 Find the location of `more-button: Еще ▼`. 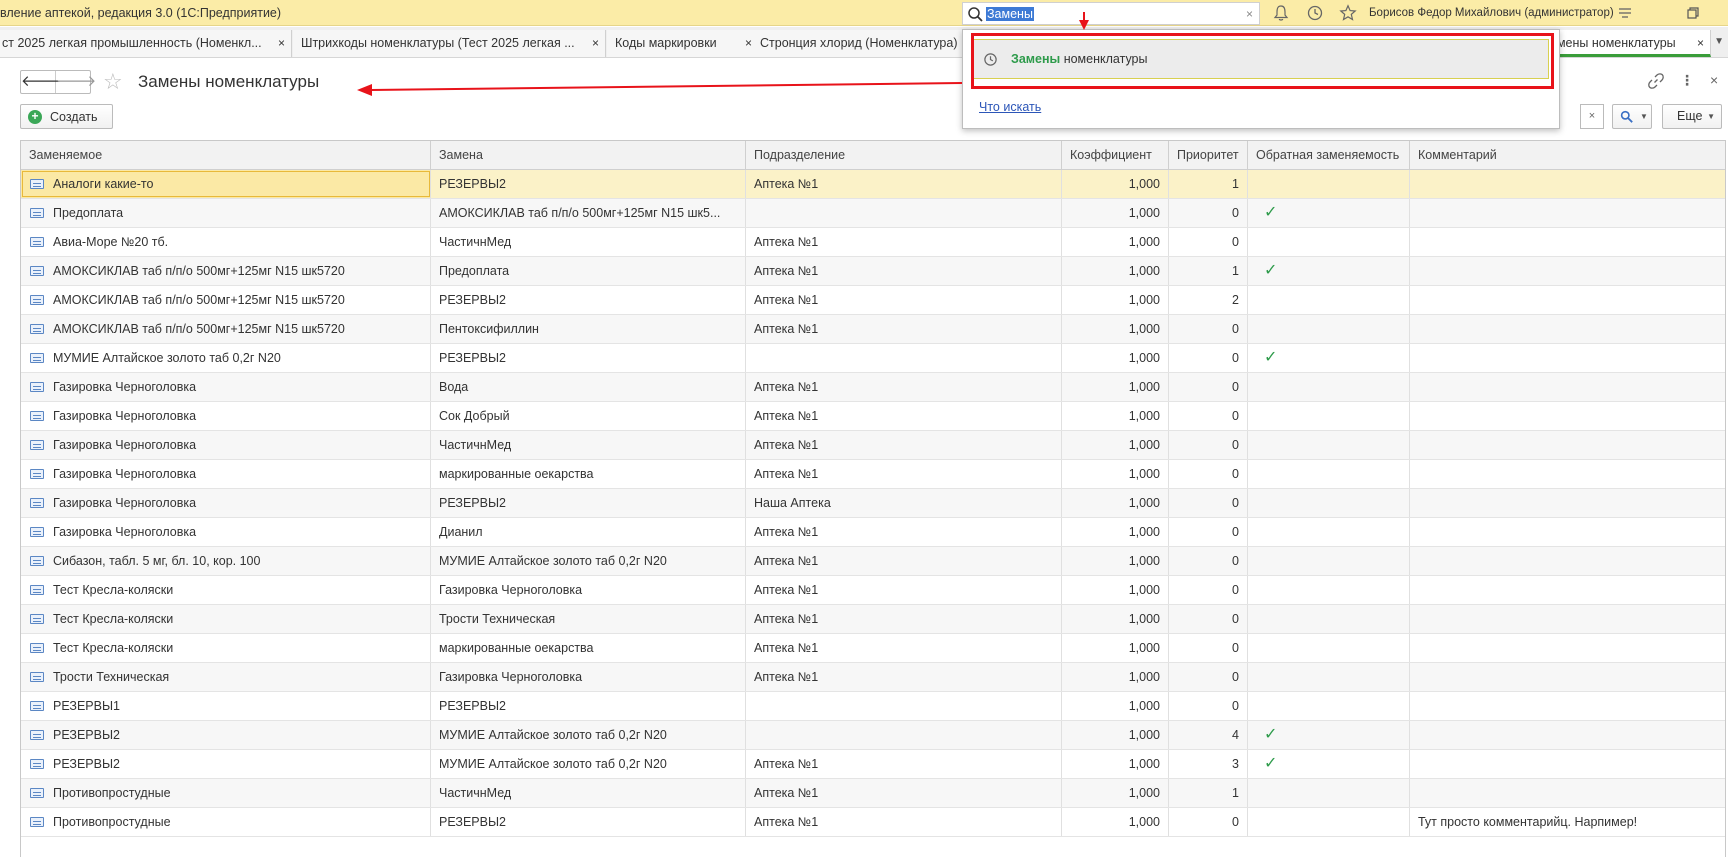

more-button: Еще ▼ is located at coordinates (1692, 116).